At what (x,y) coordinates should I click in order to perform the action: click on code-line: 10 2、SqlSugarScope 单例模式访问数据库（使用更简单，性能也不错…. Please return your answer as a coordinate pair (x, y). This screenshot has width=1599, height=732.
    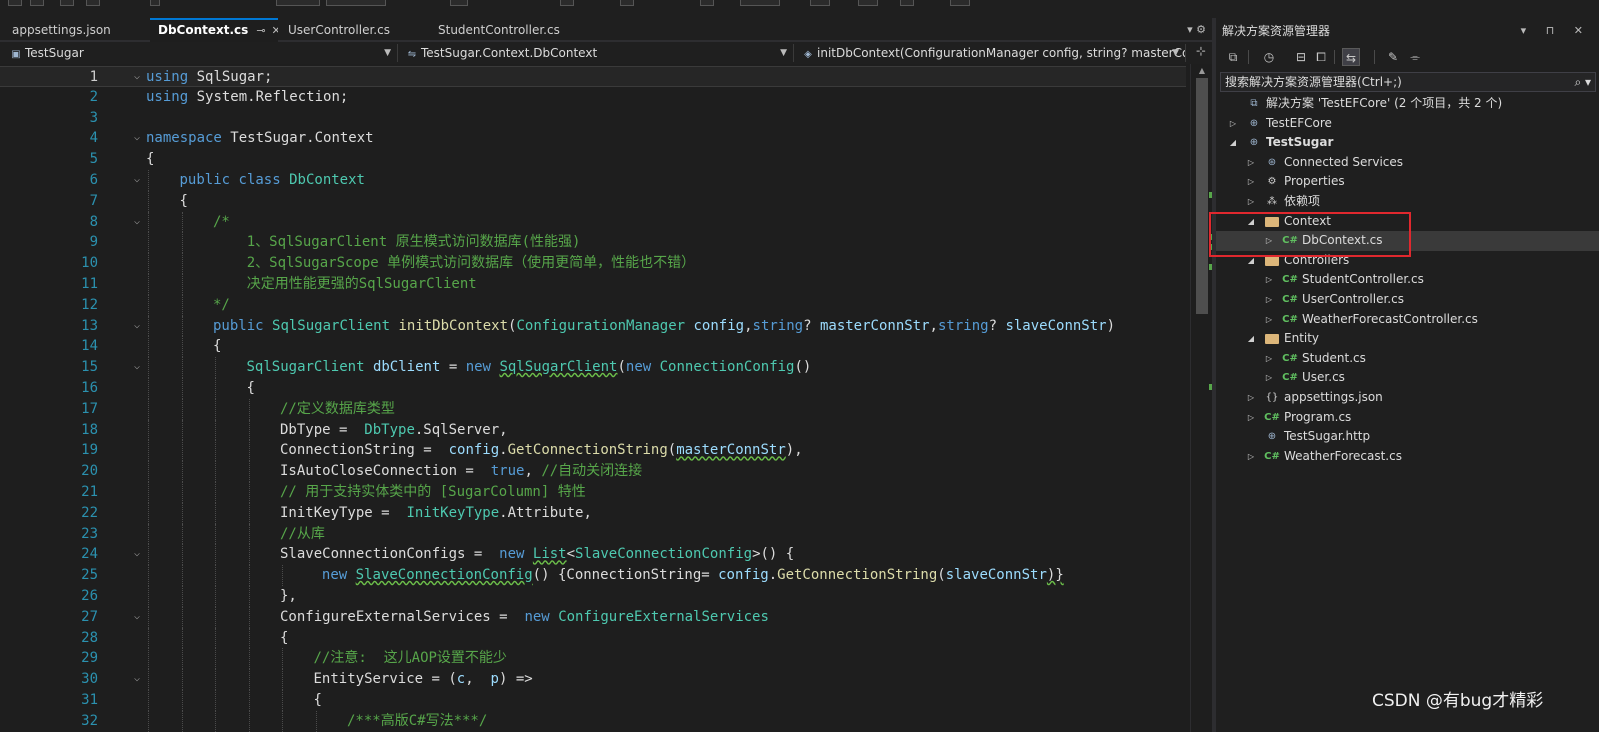
    Looking at the image, I should click on (593, 263).